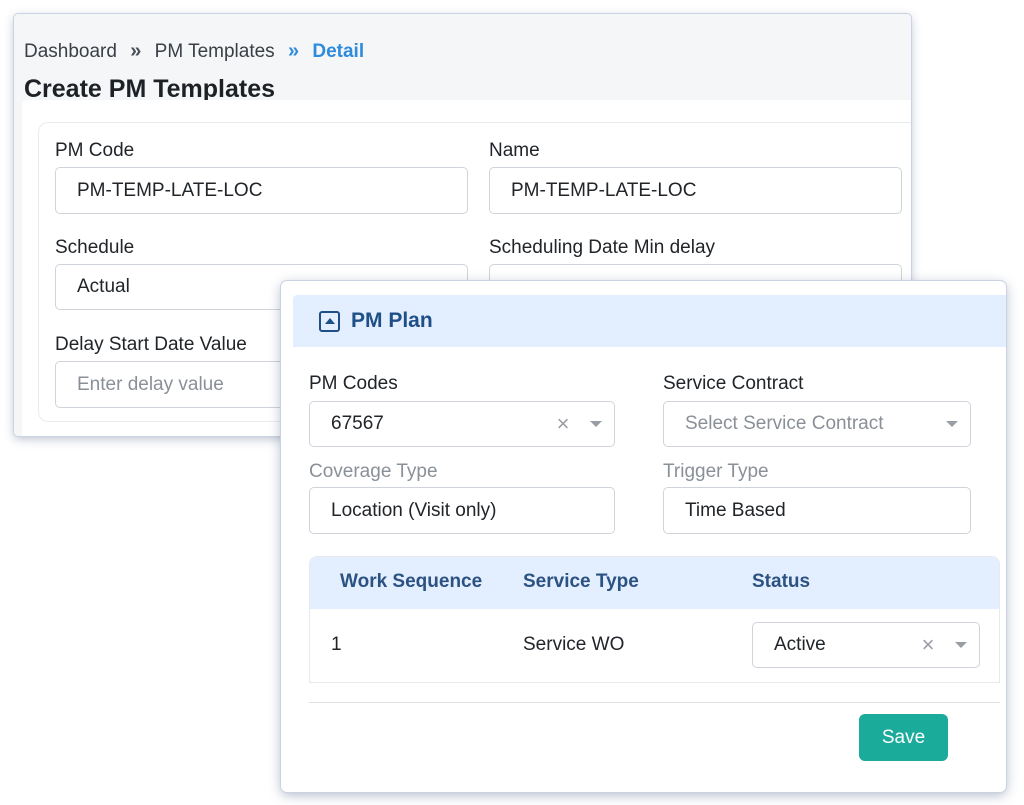 The height and width of the screenshot is (805, 1024). Describe the element at coordinates (357, 423) in the screenshot. I see `pm-codes-value: 67567` at that location.